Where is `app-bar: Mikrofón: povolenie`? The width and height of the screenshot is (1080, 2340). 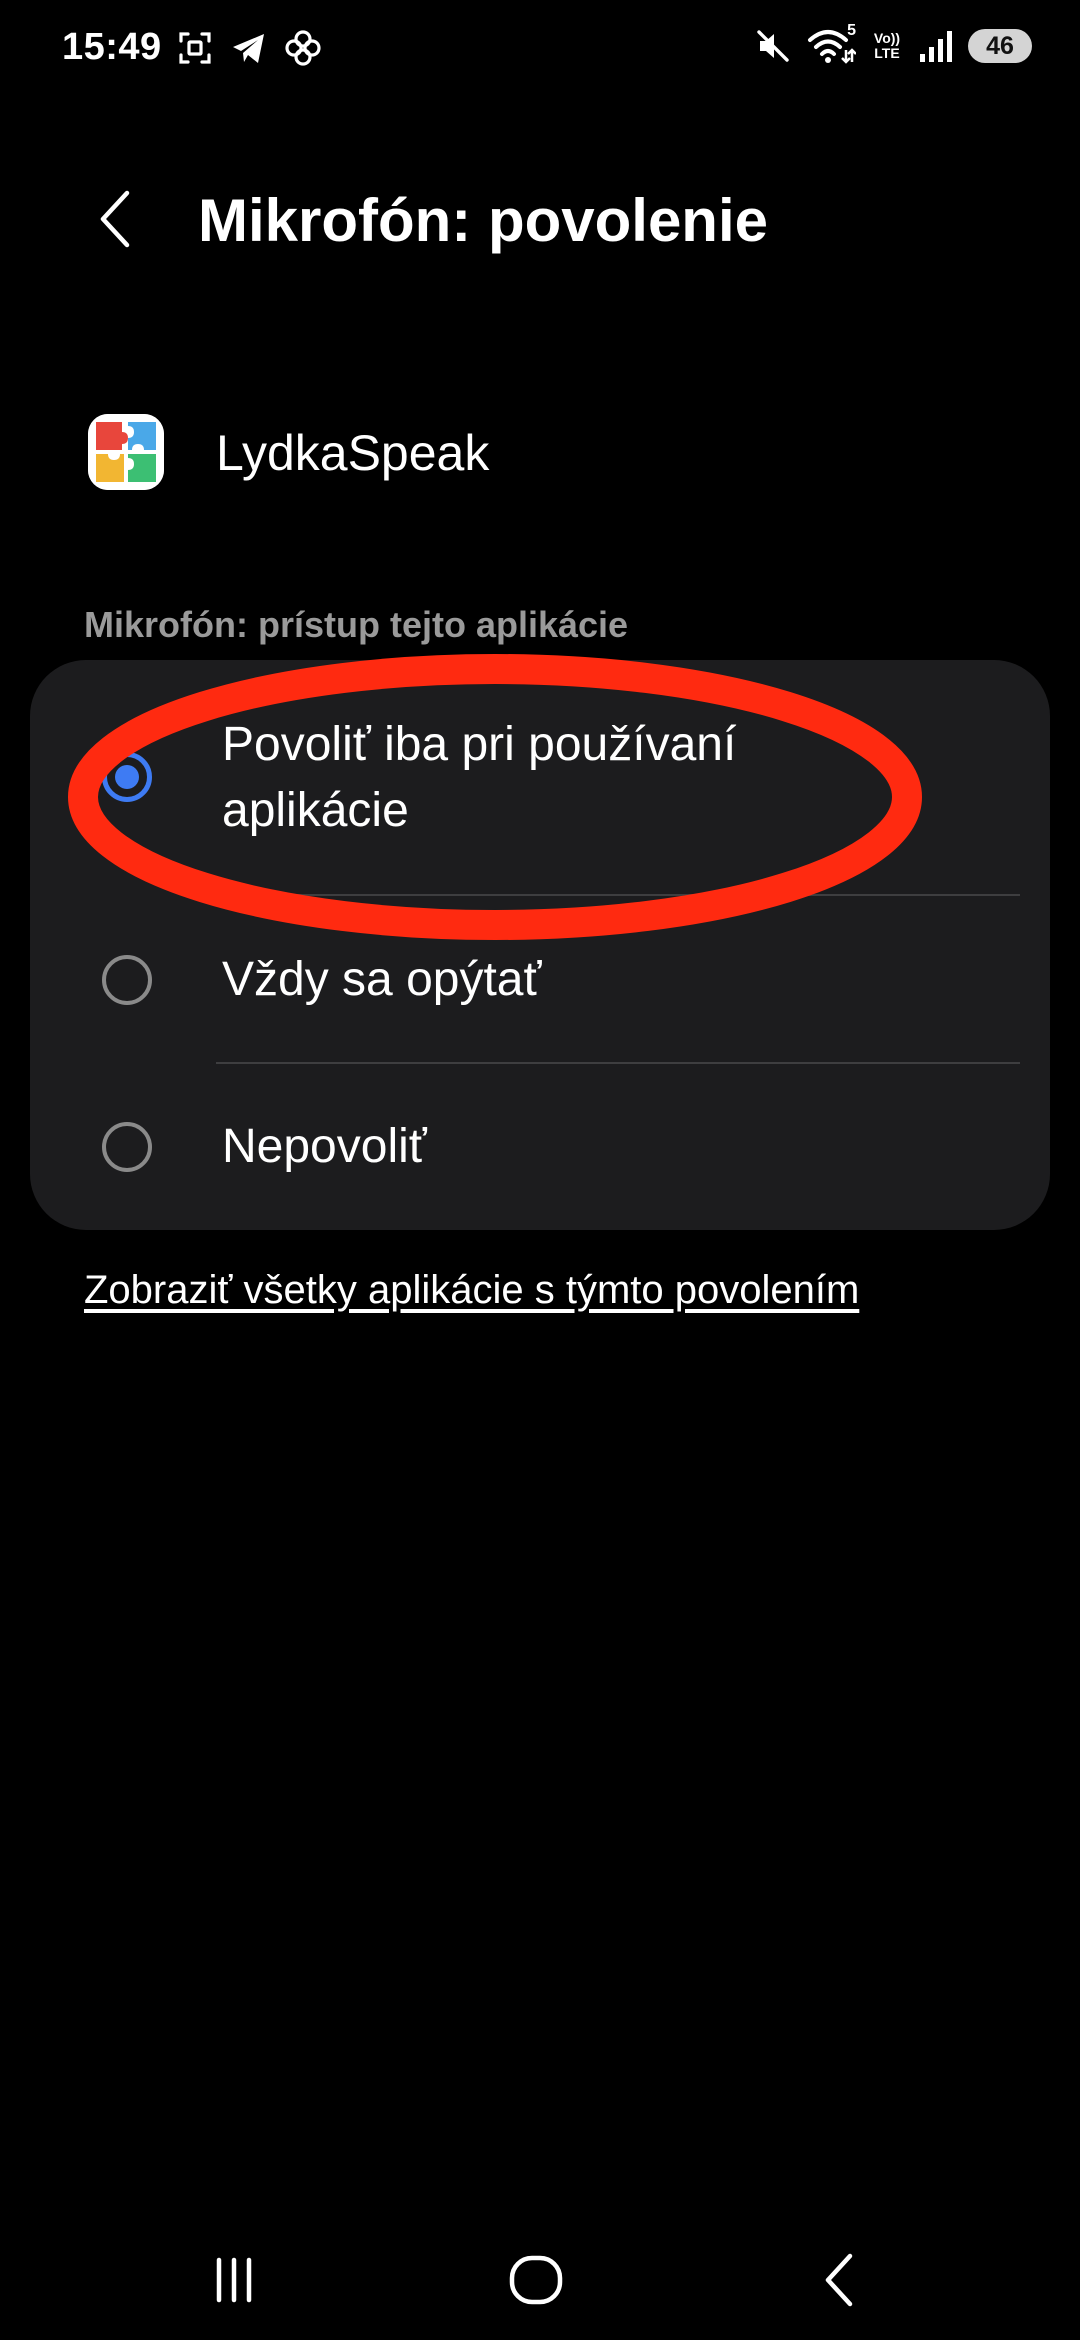 app-bar: Mikrofón: povolenie is located at coordinates (540, 220).